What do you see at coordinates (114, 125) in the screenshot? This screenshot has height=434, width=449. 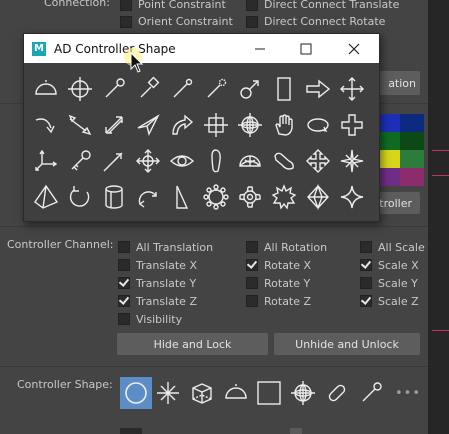 I see `double-arrow-icon` at bounding box center [114, 125].